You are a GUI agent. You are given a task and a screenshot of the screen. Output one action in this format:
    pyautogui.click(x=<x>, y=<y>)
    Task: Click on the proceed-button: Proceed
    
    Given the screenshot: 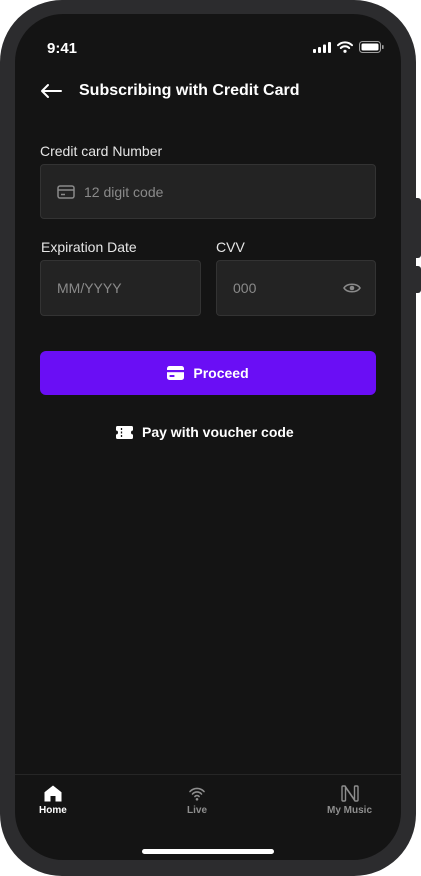 What is the action you would take?
    pyautogui.click(x=208, y=373)
    